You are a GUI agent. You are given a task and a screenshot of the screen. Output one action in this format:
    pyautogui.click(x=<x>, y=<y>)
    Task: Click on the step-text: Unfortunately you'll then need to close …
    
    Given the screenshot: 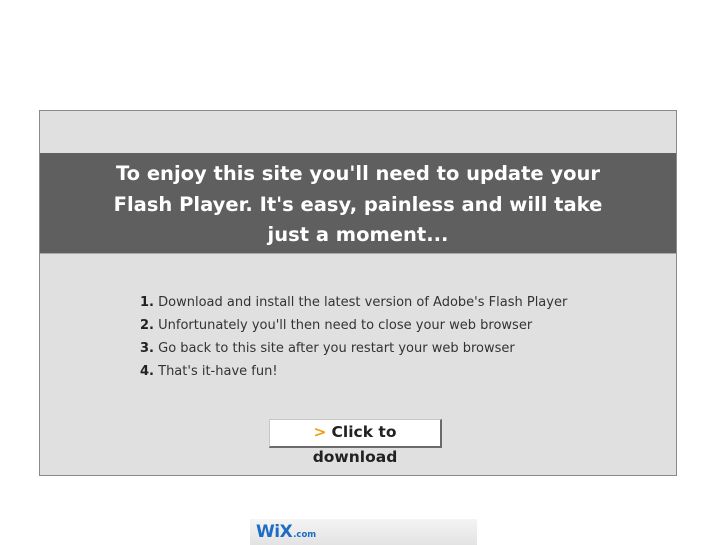 What is the action you would take?
    pyautogui.click(x=345, y=325)
    